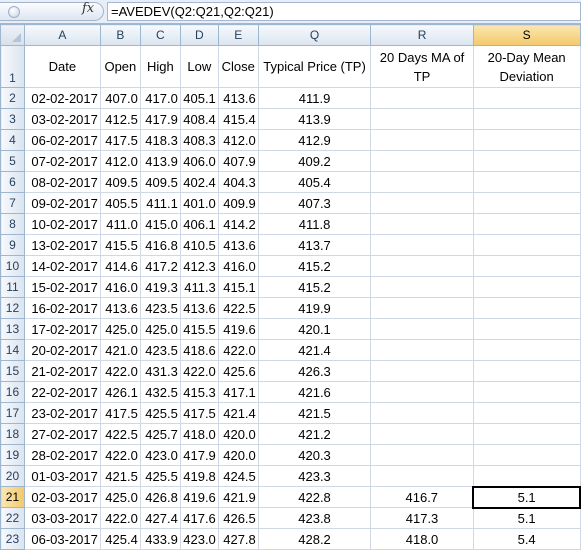  What do you see at coordinates (314, 140) in the screenshot?
I see `cell-q: 412.9` at bounding box center [314, 140].